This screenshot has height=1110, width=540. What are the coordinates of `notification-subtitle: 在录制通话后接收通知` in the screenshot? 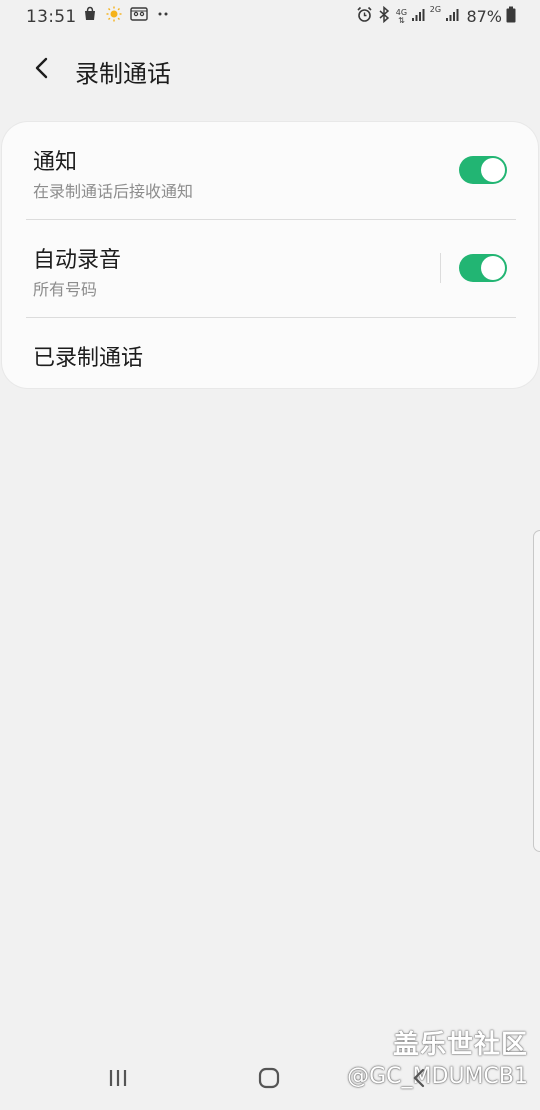 It's located at (113, 191).